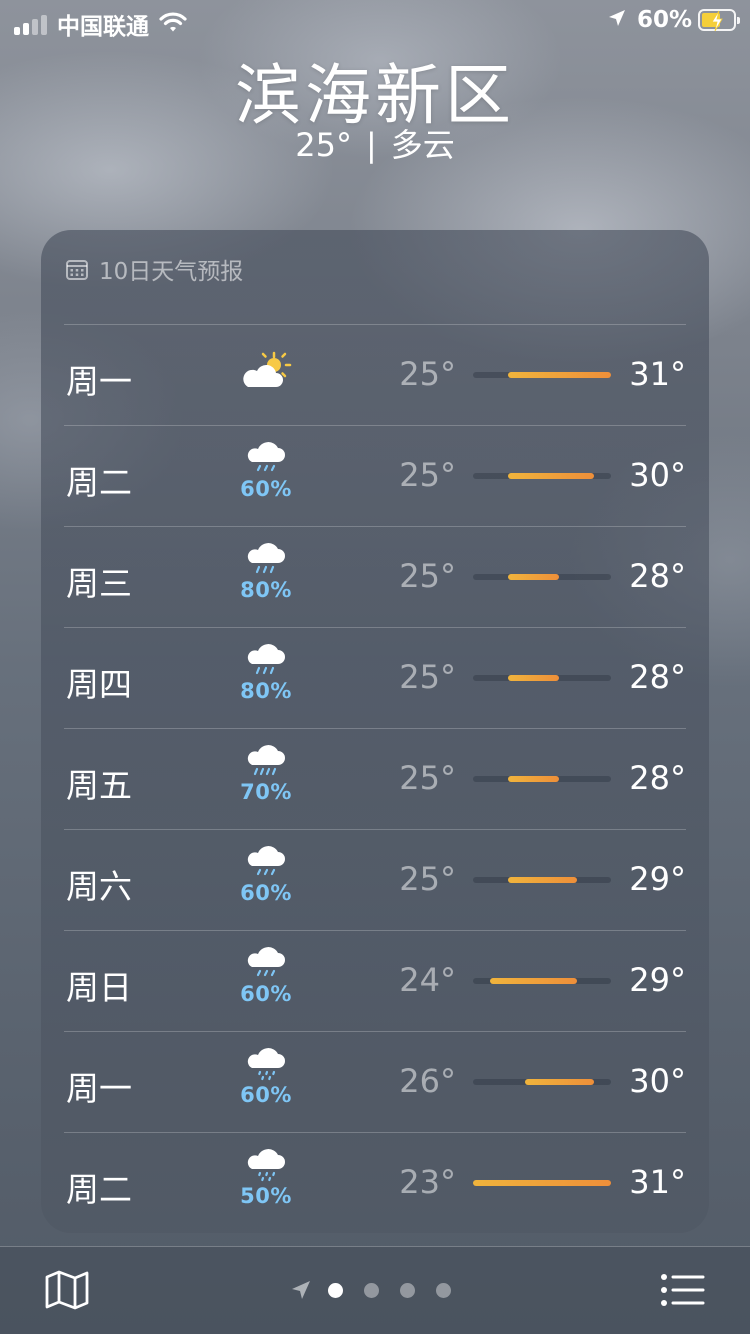 The width and height of the screenshot is (750, 1334). I want to click on forecast-row: 周四 80% 25° 28°, so click(375, 677).